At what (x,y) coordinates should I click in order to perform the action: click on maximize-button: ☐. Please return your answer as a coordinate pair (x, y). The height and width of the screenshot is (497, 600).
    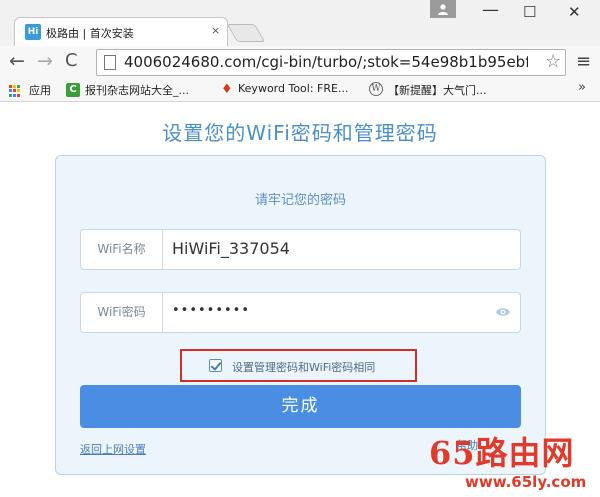
    Looking at the image, I should click on (529, 12).